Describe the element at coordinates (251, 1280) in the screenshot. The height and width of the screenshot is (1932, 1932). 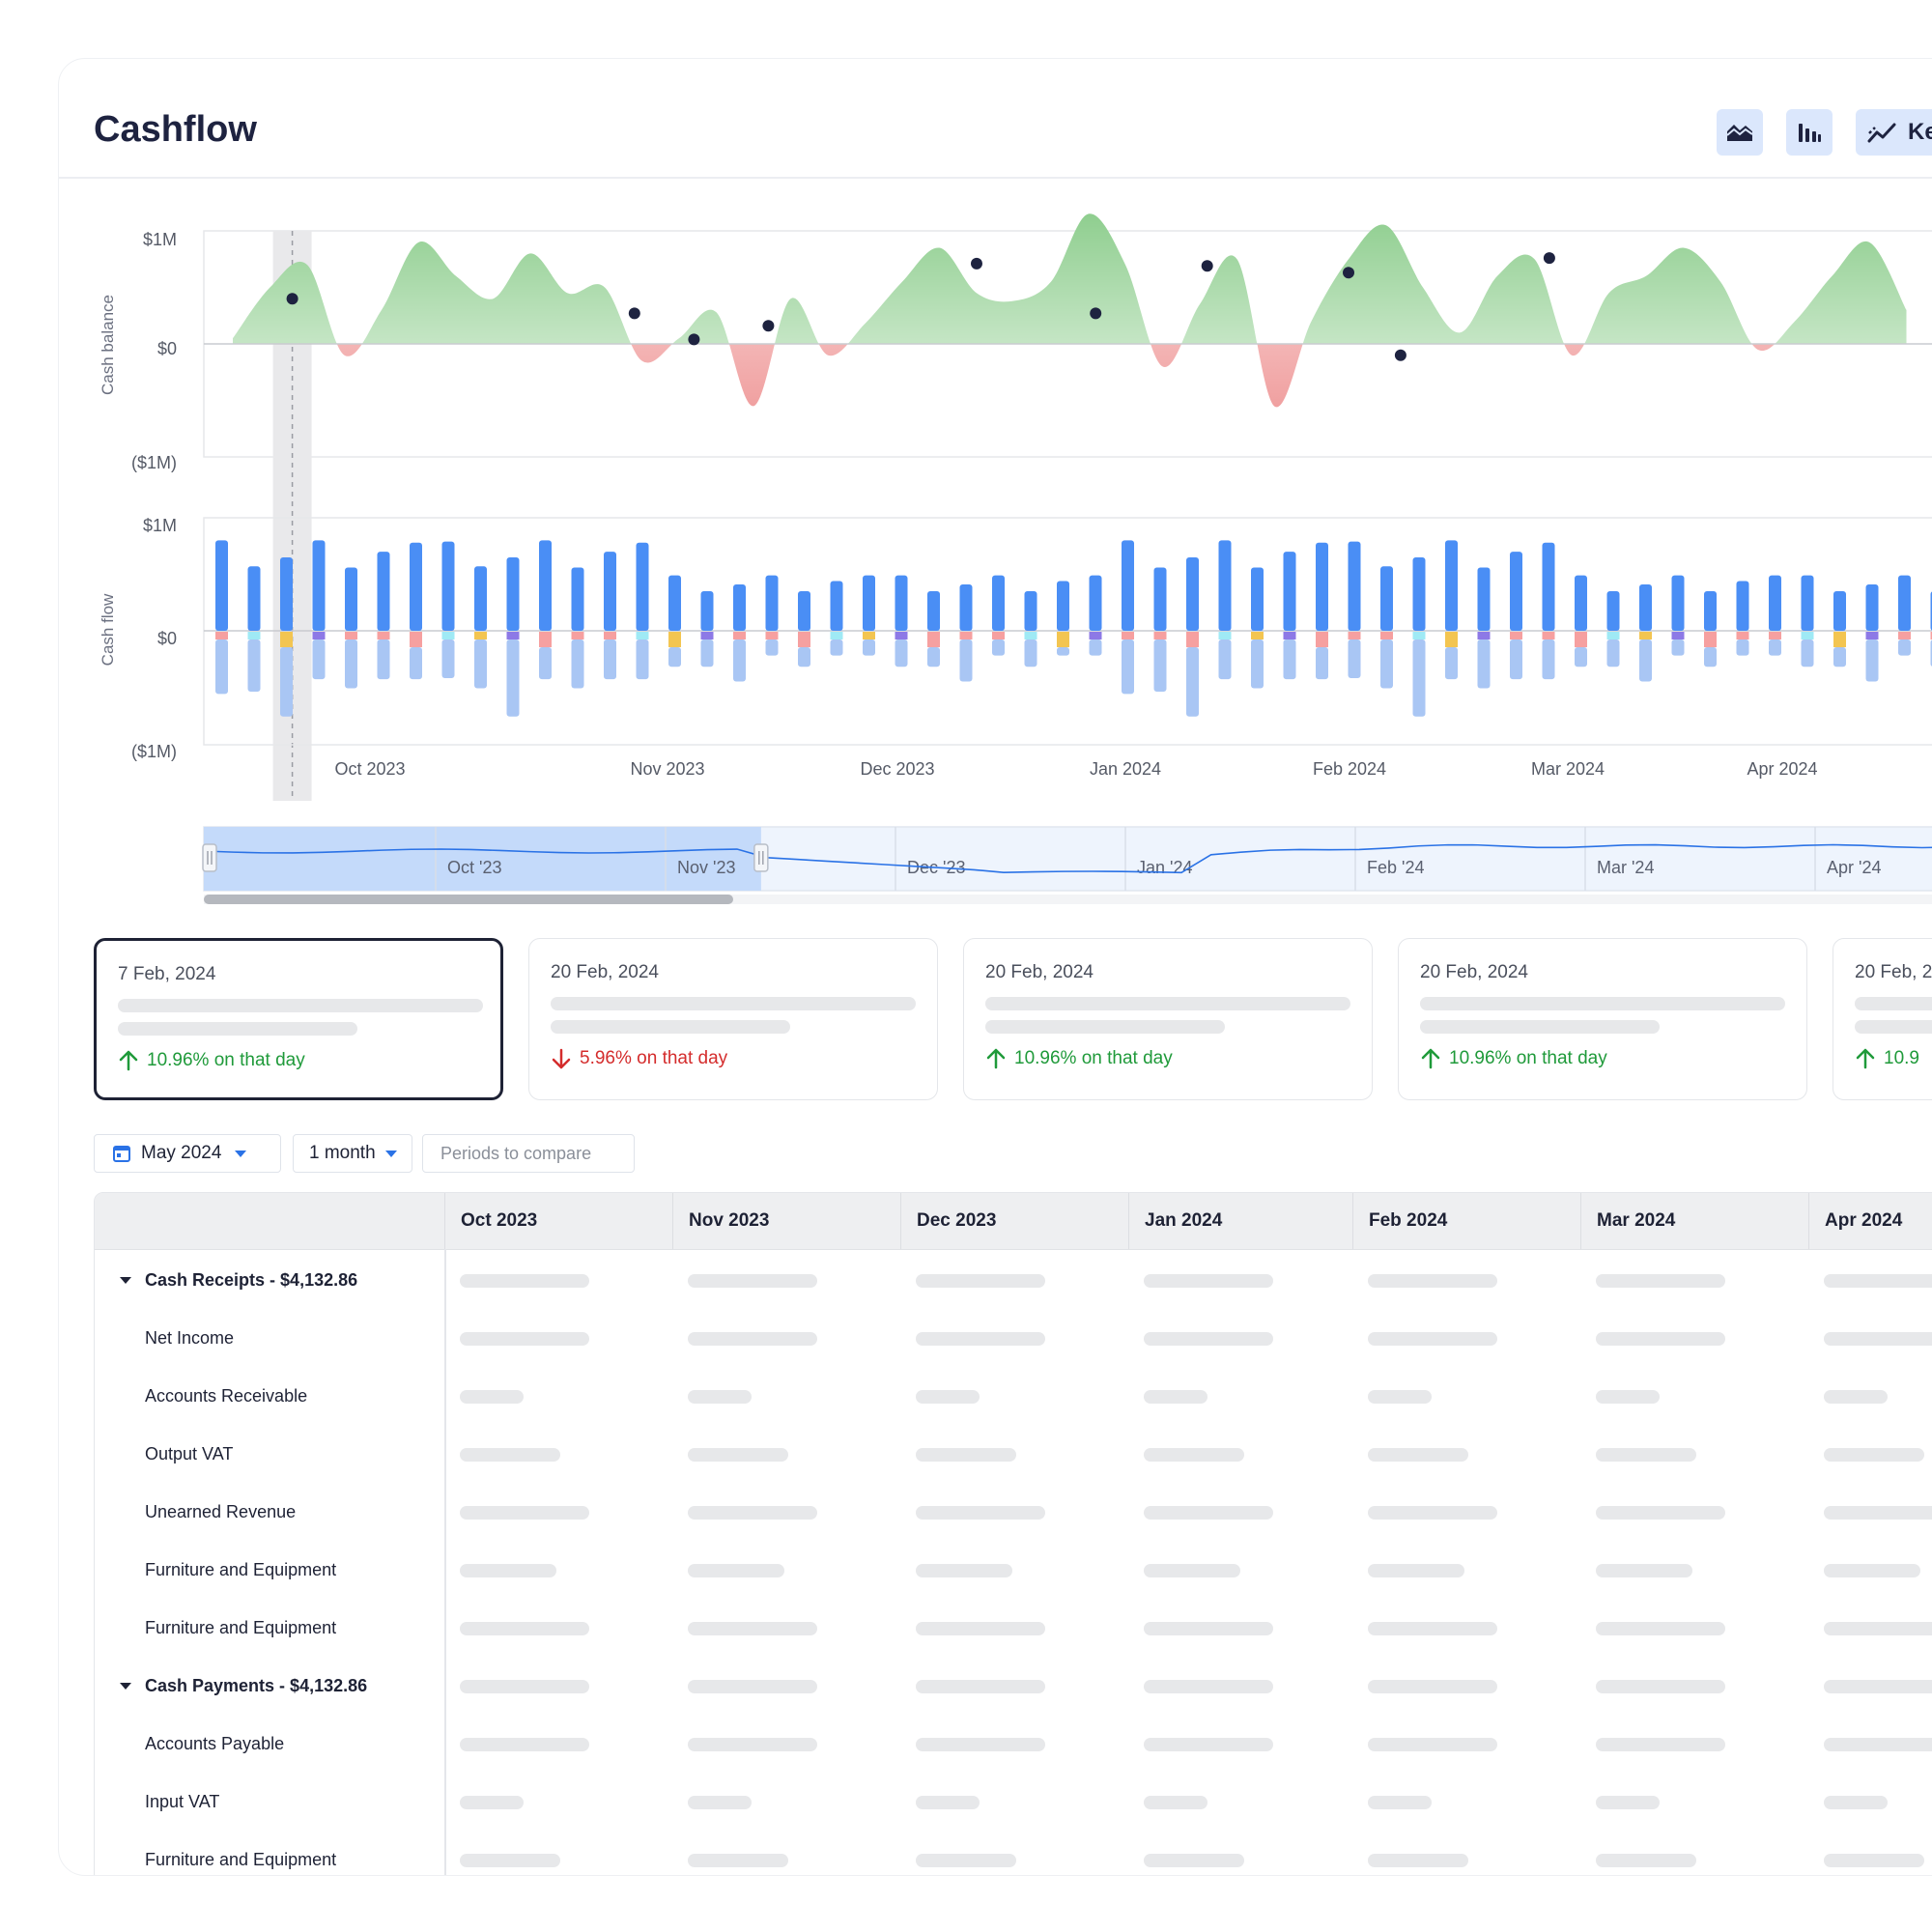
I see `table-group-row: Cash Receipts - $4,132.86` at that location.